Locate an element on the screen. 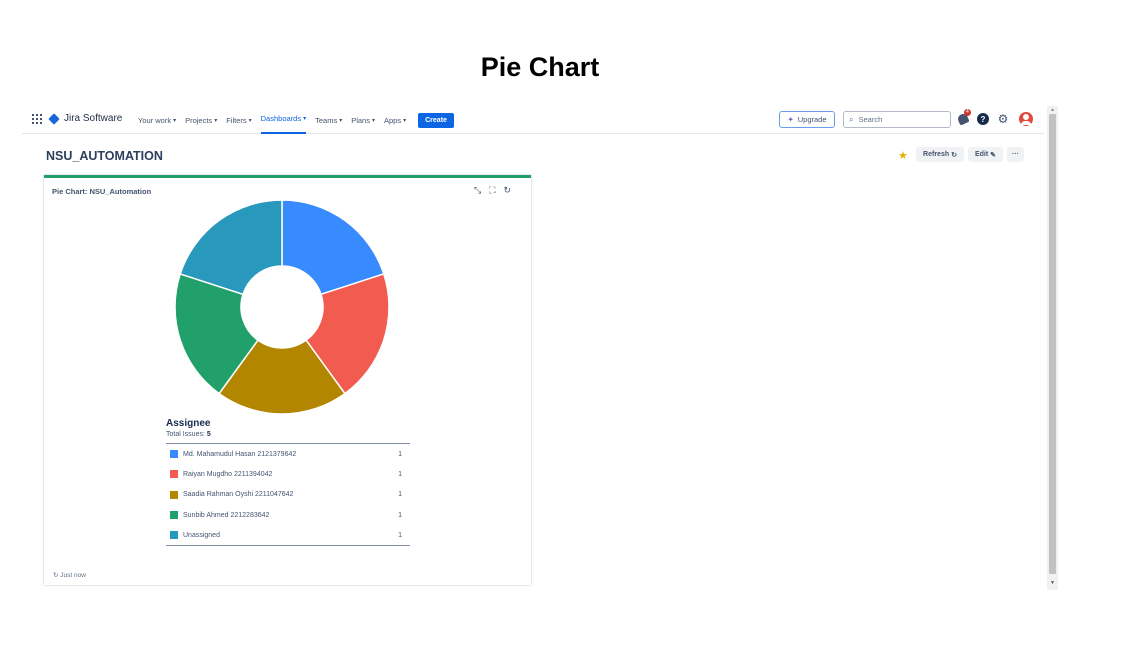 The height and width of the screenshot is (667, 1134). product-name: Jira Software is located at coordinates (93, 118).